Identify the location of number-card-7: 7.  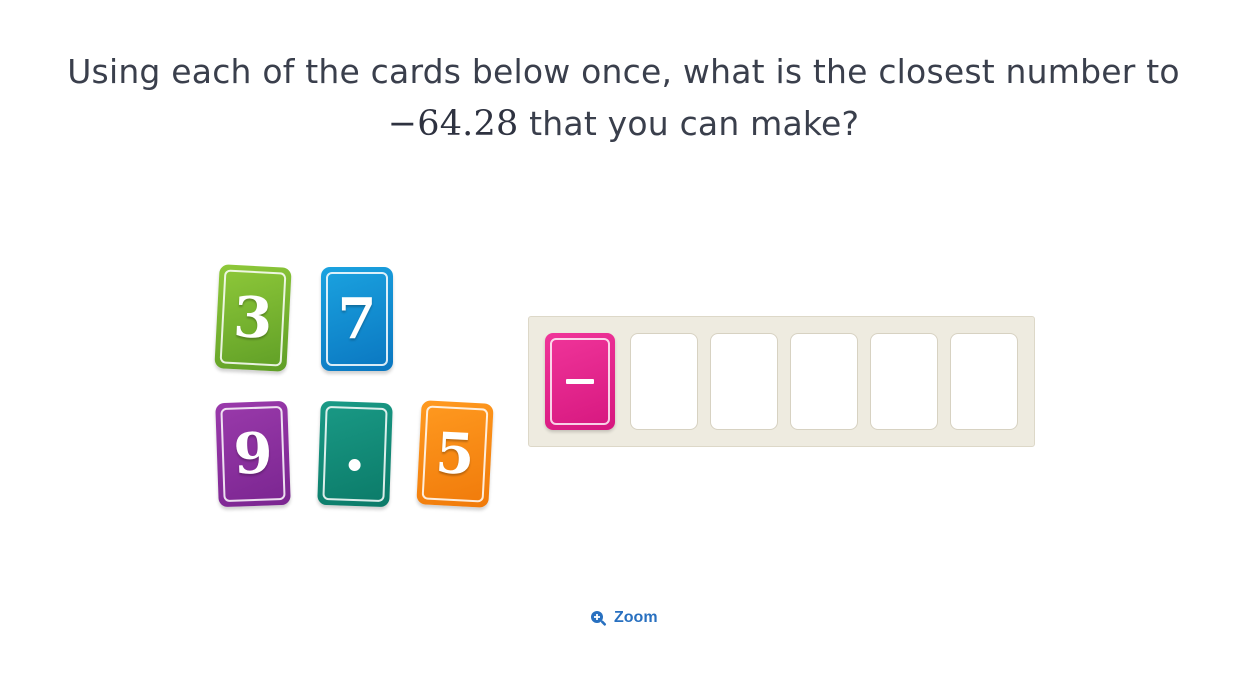
(357, 319).